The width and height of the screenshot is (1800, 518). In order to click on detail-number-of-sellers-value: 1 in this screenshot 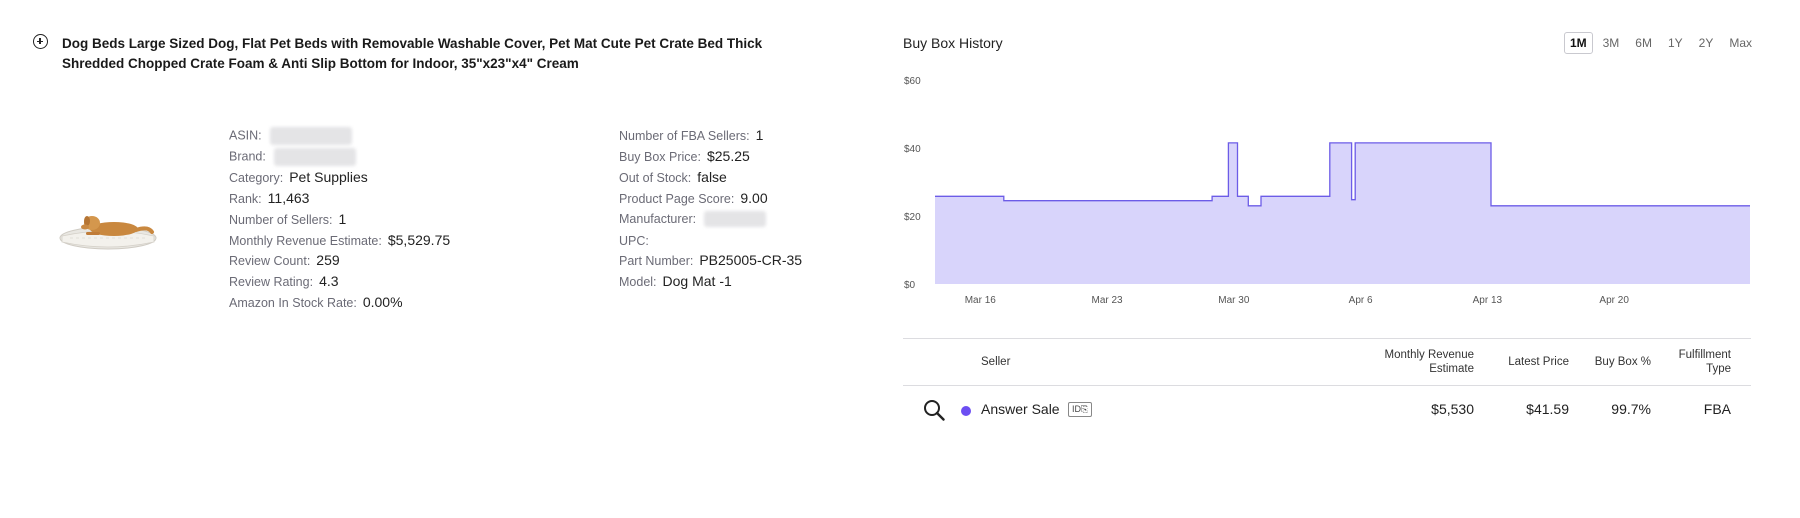, I will do `click(342, 218)`.